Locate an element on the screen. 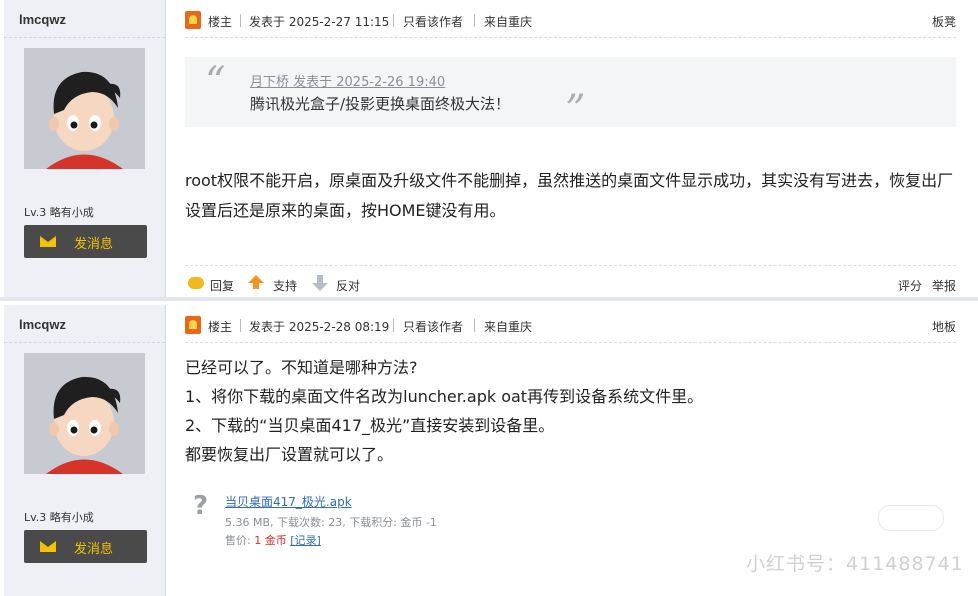 This screenshot has width=978, height=596. post-actions: 回复 支持 反对 评分 举报 is located at coordinates (570, 284).